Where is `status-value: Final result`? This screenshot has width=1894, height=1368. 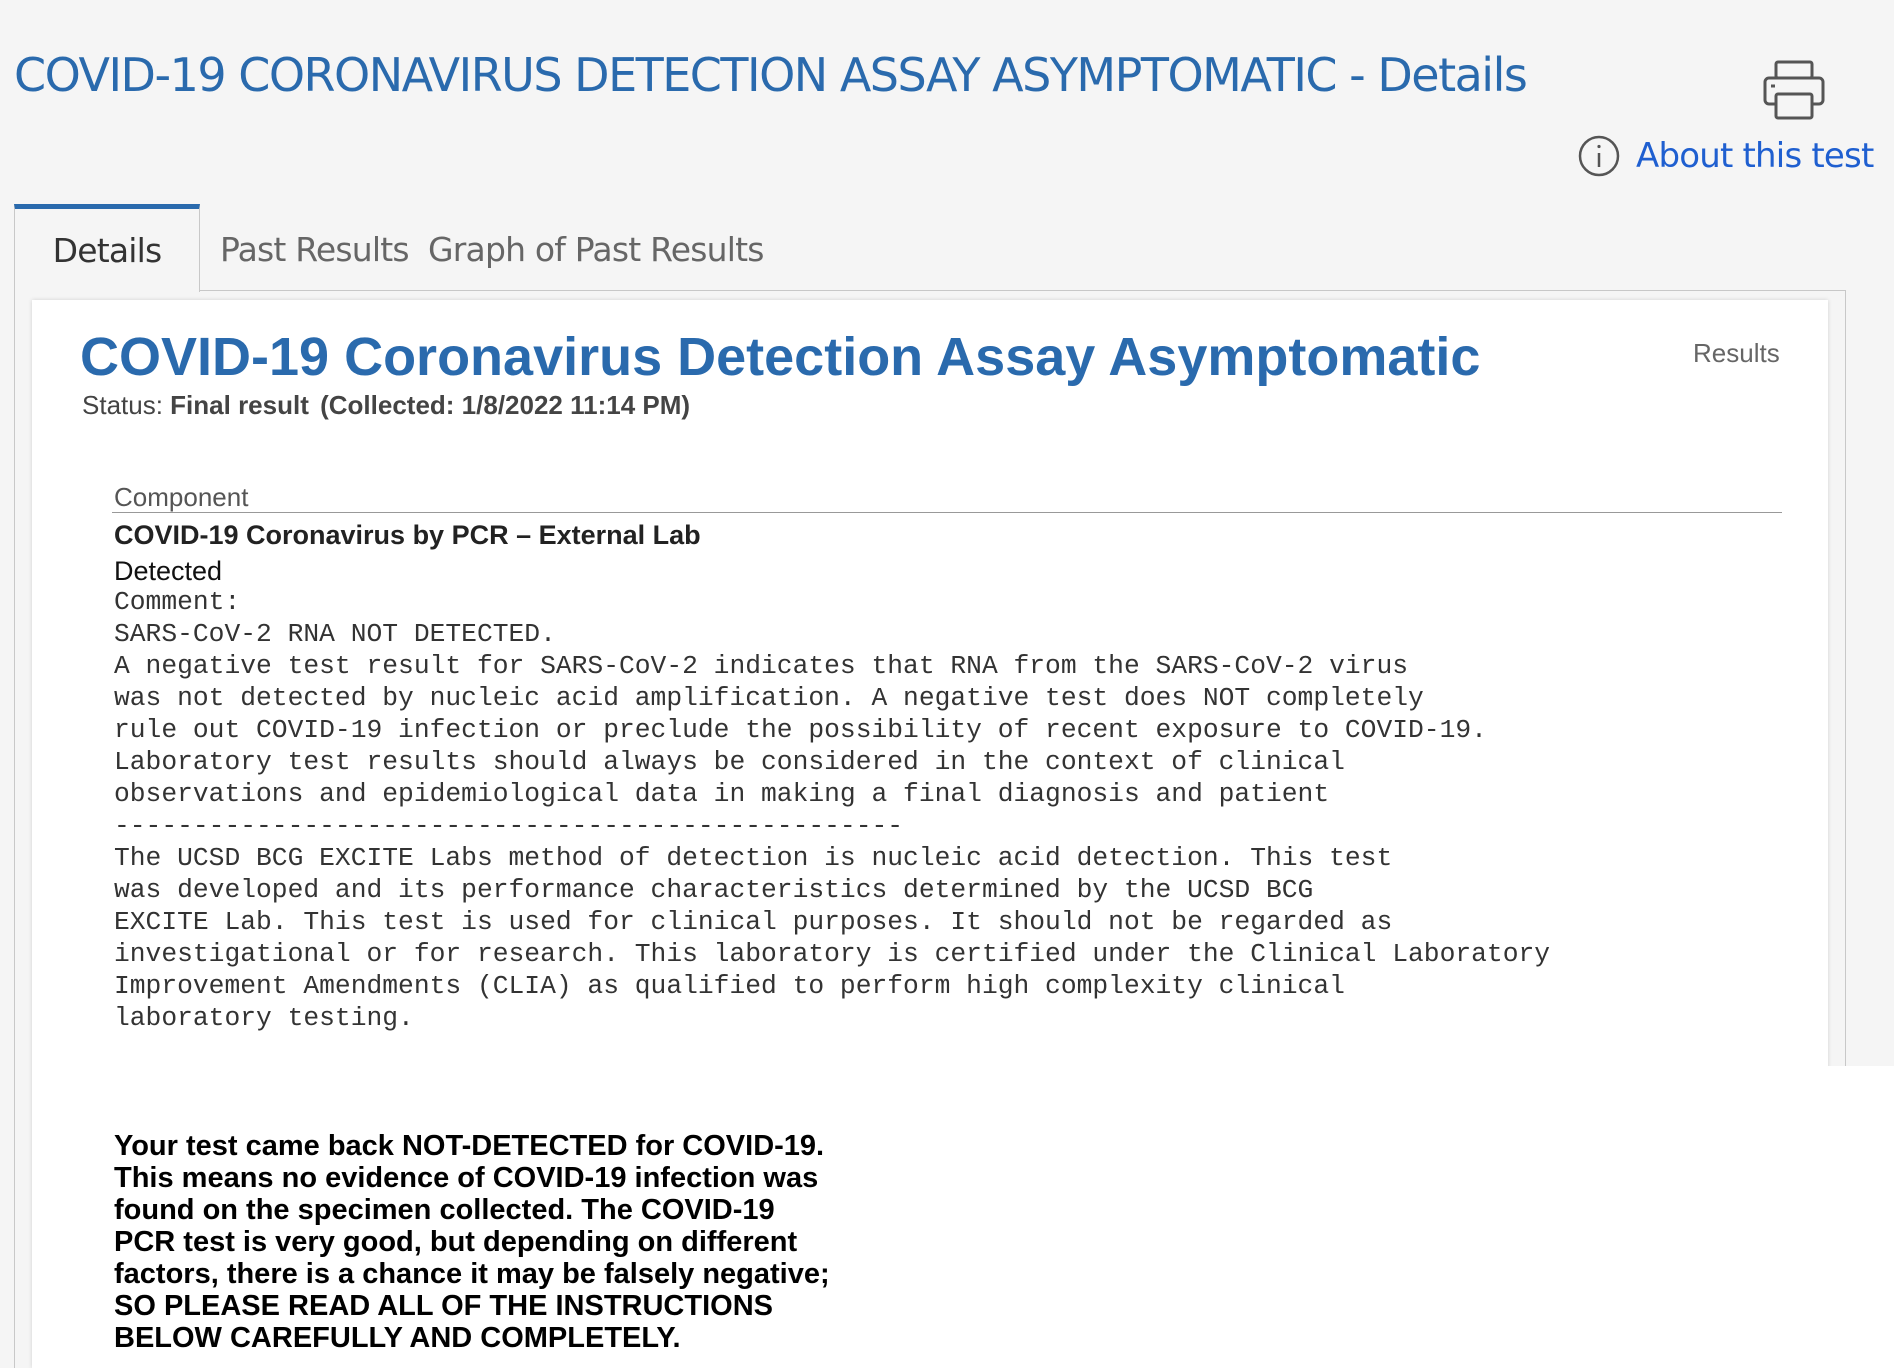 status-value: Final result is located at coordinates (239, 405).